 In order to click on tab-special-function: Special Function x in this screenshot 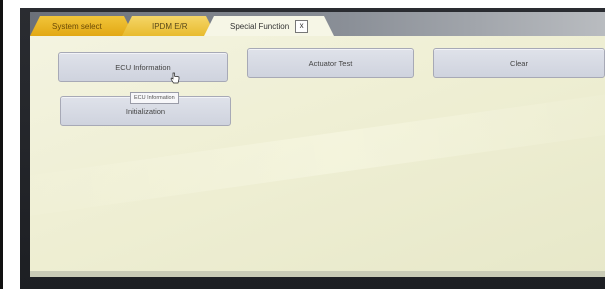, I will do `click(269, 26)`.